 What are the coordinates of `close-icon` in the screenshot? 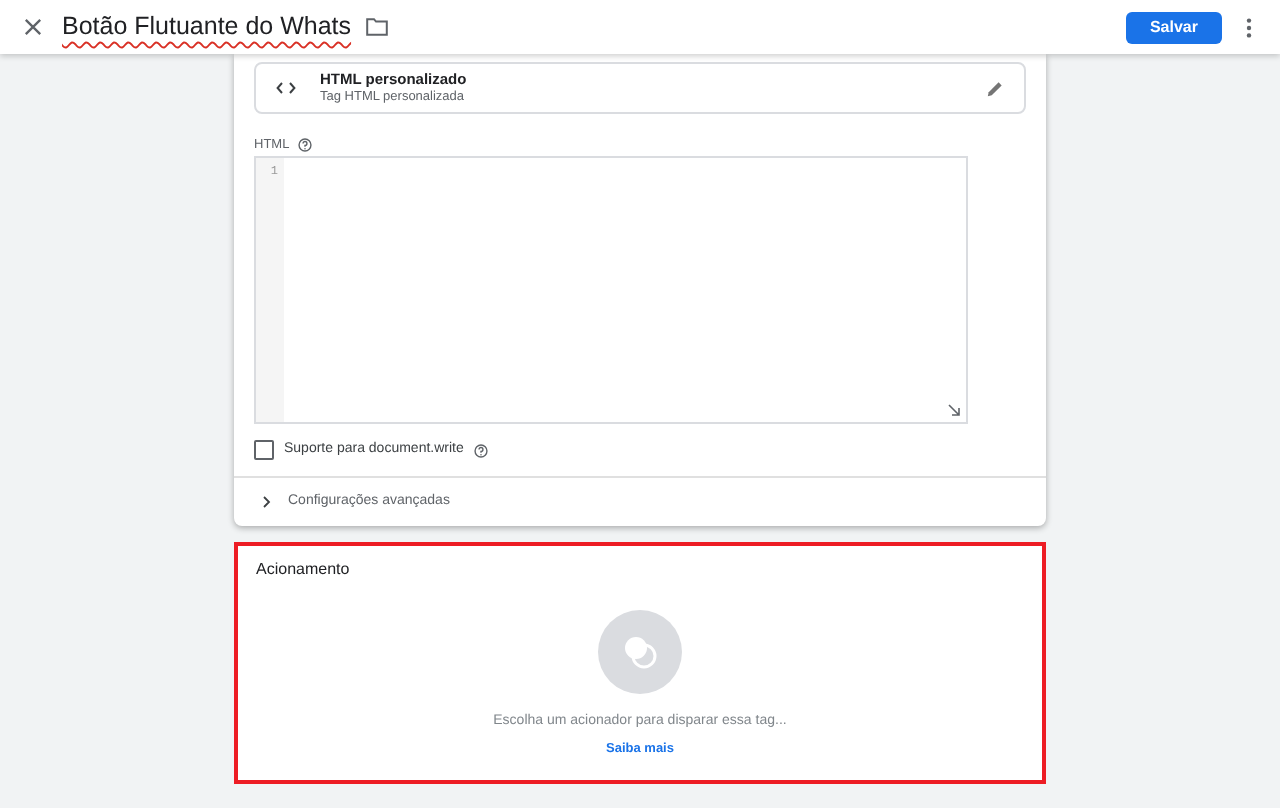 It's located at (33, 27).